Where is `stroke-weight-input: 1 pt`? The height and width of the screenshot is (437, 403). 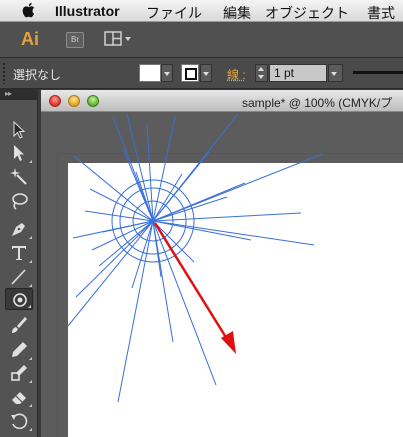
stroke-weight-input: 1 pt is located at coordinates (298, 73).